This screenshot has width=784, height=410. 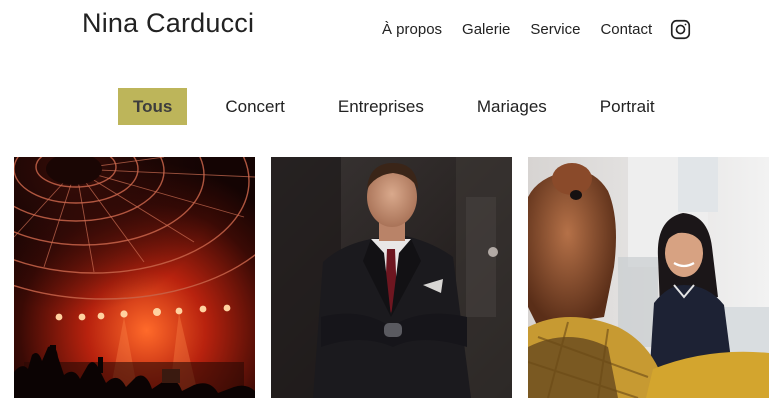 I want to click on filter-portrait: Portrait, so click(x=627, y=106).